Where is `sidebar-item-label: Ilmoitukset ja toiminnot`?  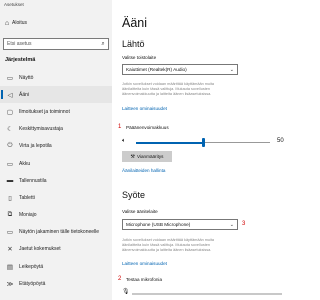
sidebar-item-label: Ilmoitukset ja toiminnot is located at coordinates (44, 111).